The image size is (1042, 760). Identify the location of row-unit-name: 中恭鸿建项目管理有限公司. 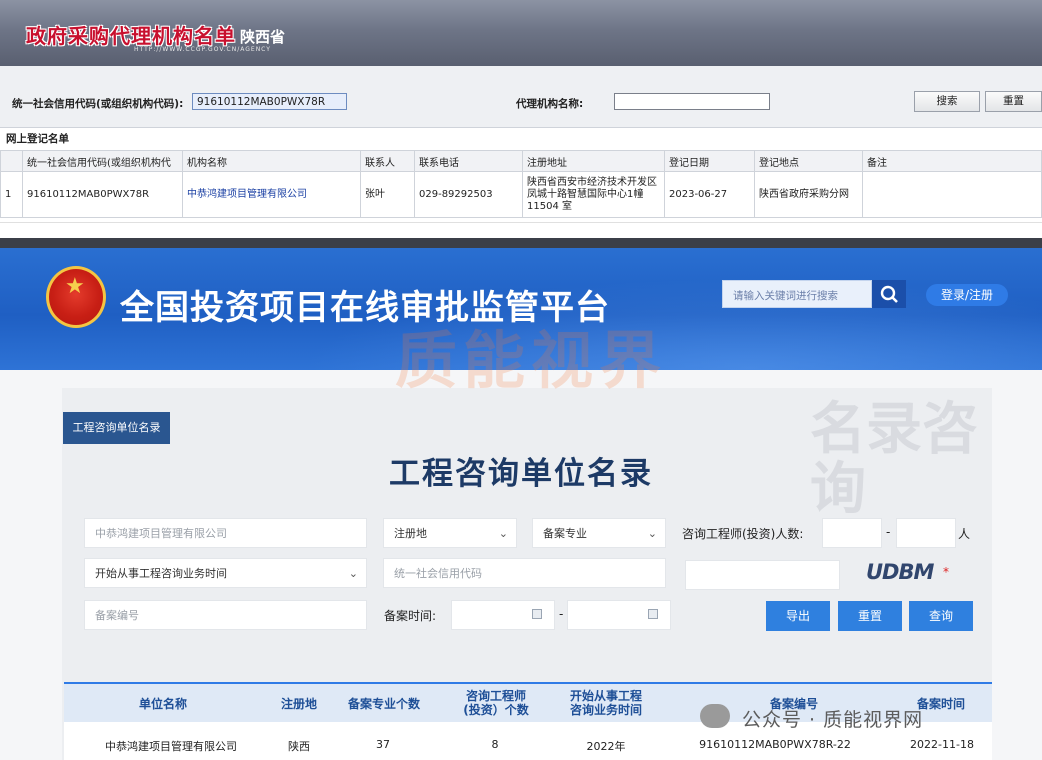
(171, 746).